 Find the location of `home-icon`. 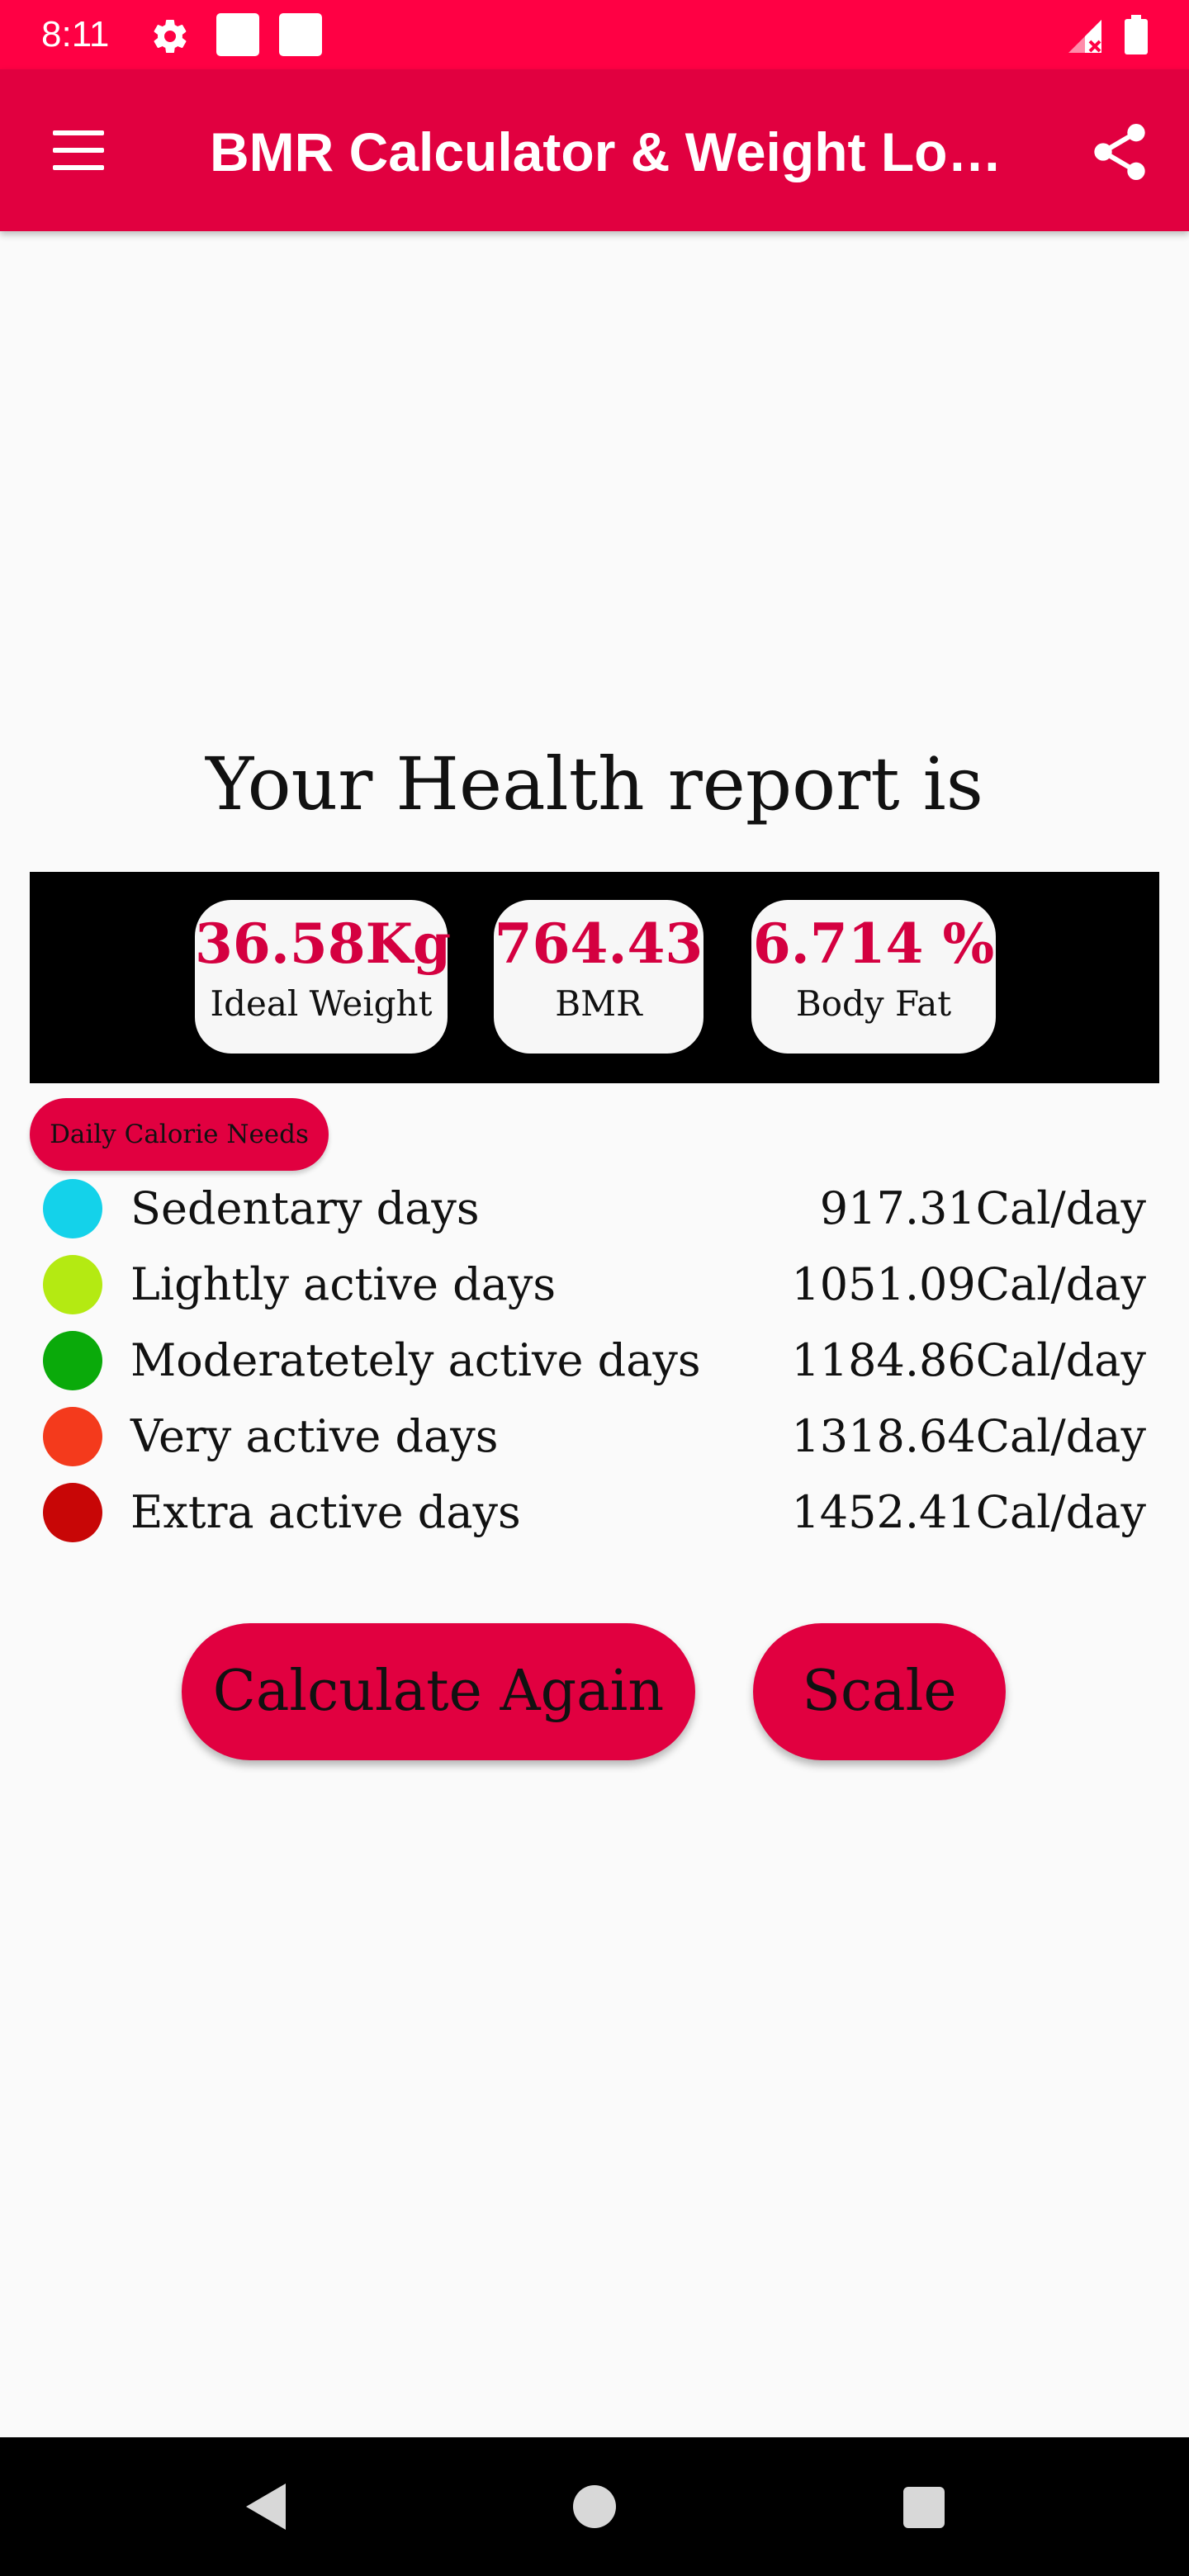

home-icon is located at coordinates (594, 2506).